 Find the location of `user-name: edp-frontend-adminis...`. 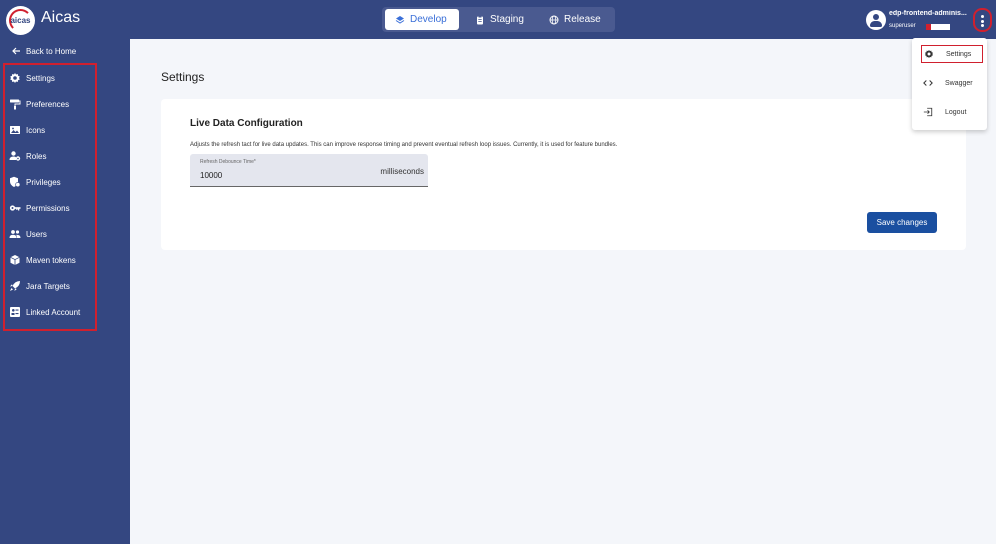

user-name: edp-frontend-adminis... is located at coordinates (928, 13).